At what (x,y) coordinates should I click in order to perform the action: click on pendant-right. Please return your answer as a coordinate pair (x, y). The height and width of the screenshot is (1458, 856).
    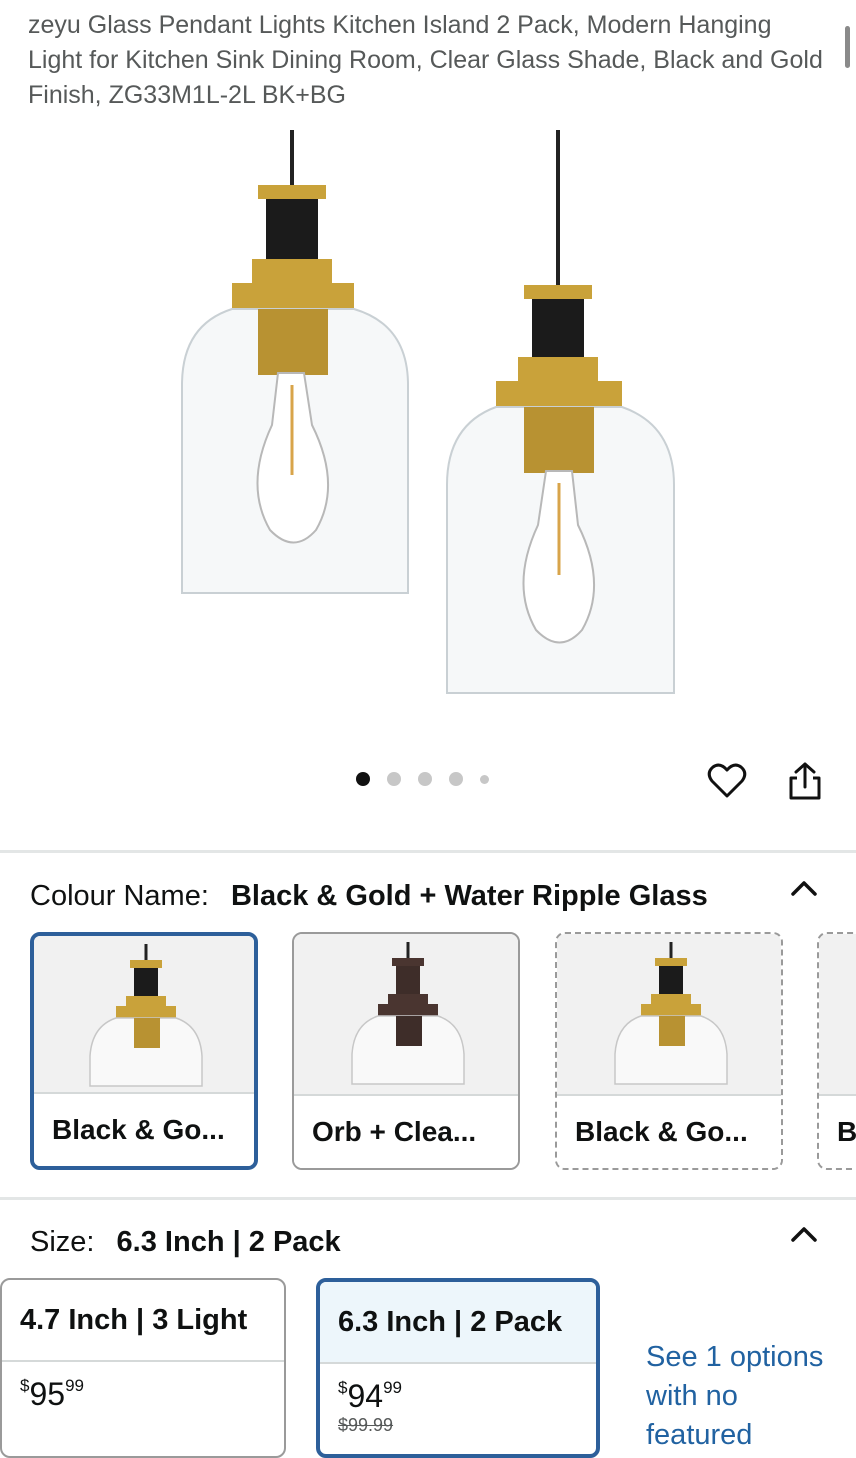
    Looking at the image, I should click on (560, 412).